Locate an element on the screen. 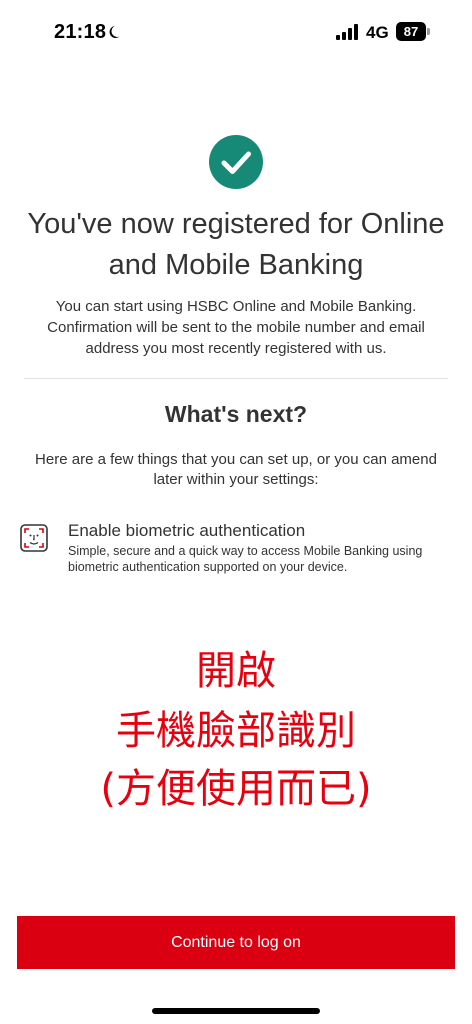 Image resolution: width=472 pixels, height=1024 pixels. face-id-icon is located at coordinates (34, 538).